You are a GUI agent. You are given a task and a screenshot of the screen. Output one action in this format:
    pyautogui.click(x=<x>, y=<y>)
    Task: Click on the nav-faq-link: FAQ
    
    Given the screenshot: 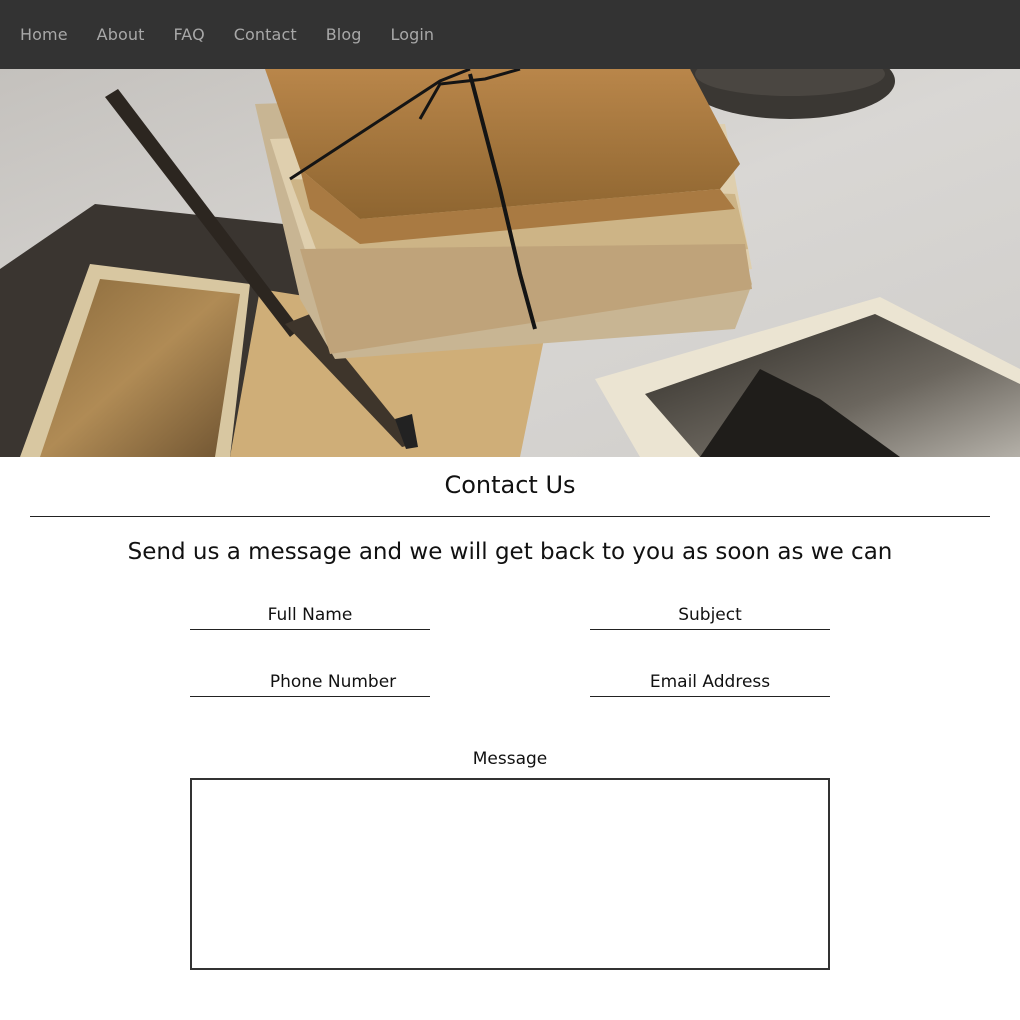 What is the action you would take?
    pyautogui.click(x=188, y=34)
    